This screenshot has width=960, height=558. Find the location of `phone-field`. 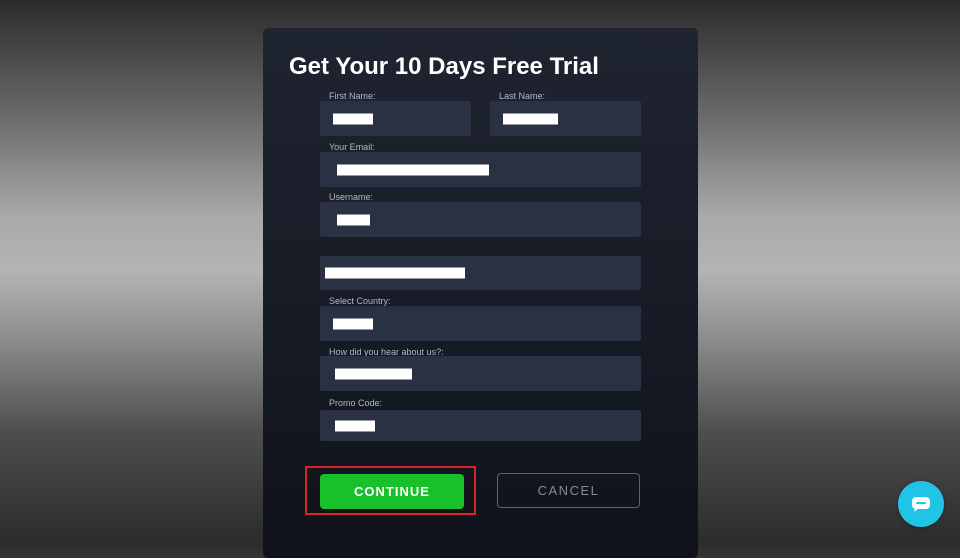

phone-field is located at coordinates (480, 273).